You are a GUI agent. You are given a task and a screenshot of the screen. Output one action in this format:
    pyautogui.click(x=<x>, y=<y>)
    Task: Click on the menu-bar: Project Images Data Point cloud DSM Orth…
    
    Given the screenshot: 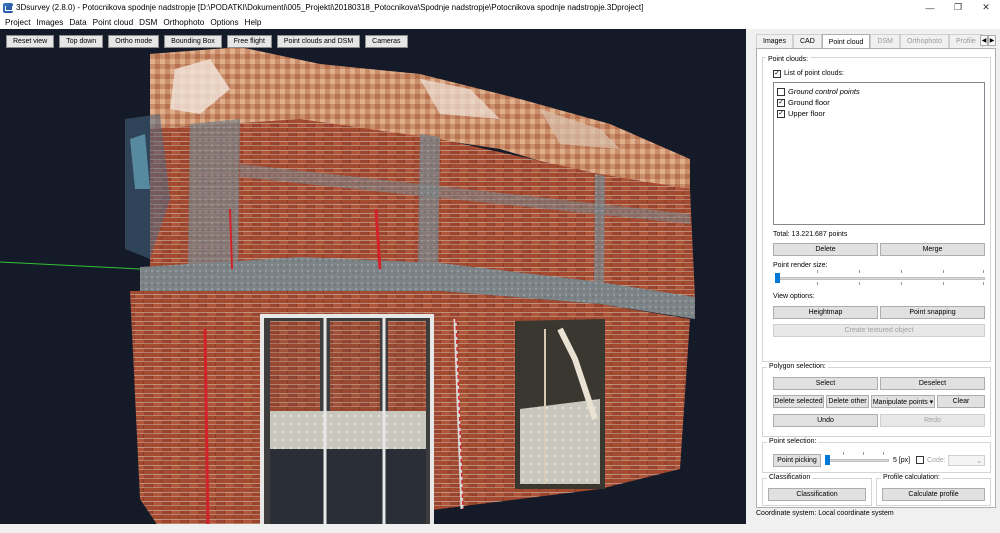 What is the action you would take?
    pyautogui.click(x=500, y=22)
    